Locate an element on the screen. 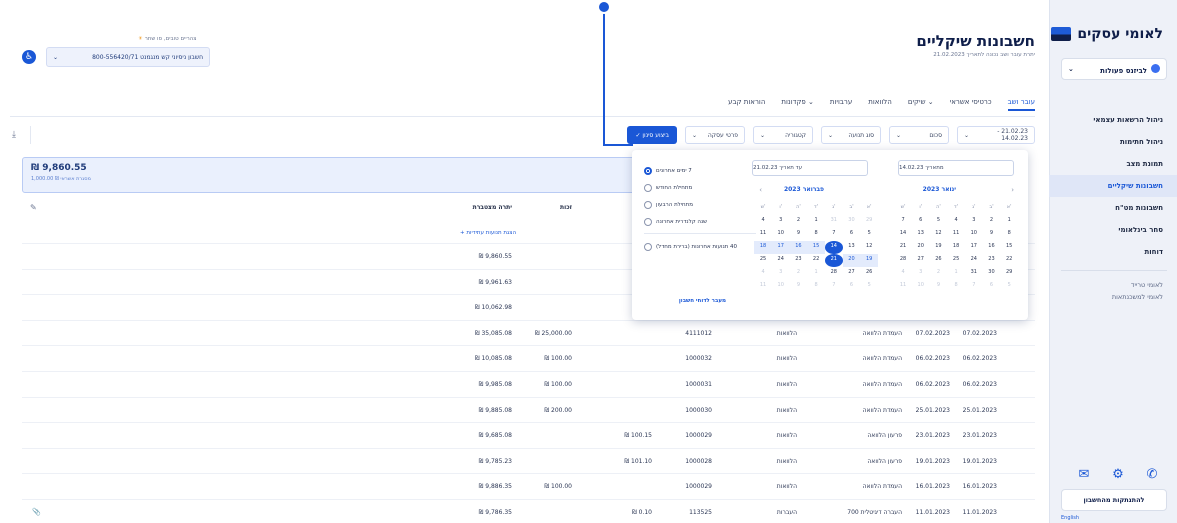  prev-month-icon: ‹ is located at coordinates (760, 190).